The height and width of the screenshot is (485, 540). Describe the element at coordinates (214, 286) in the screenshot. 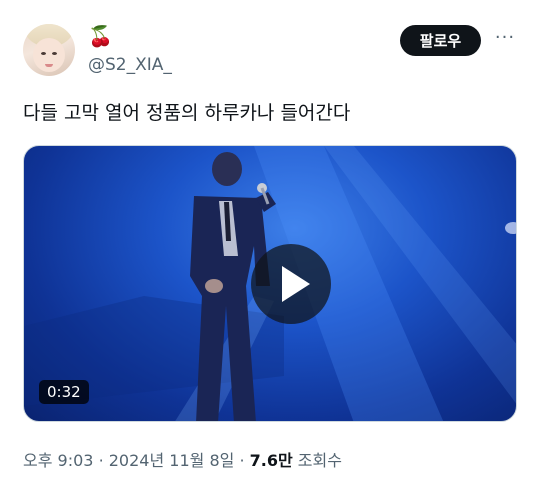

I see `performer-hand` at that location.